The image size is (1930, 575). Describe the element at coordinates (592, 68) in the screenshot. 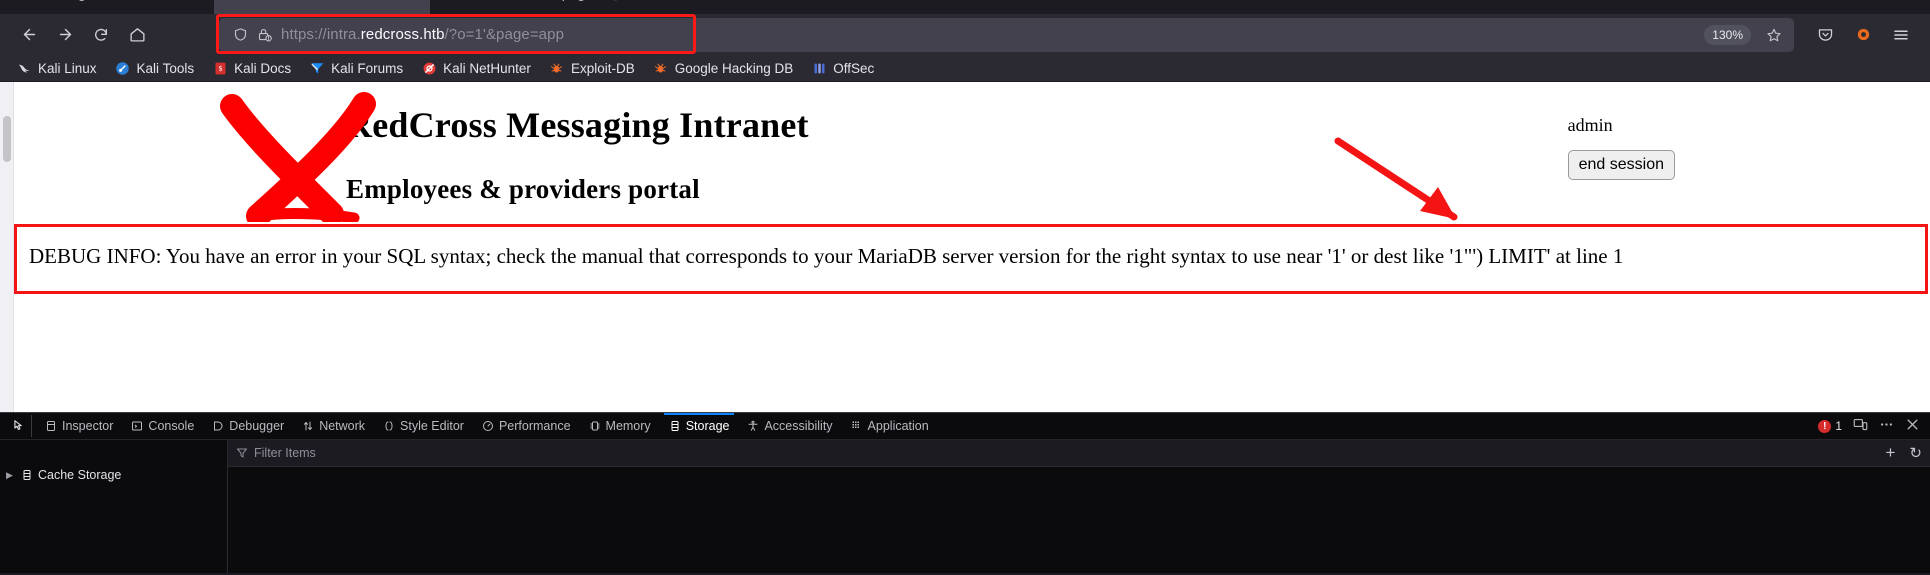

I see `bookmark-exploit-db: Exploit-DB` at that location.